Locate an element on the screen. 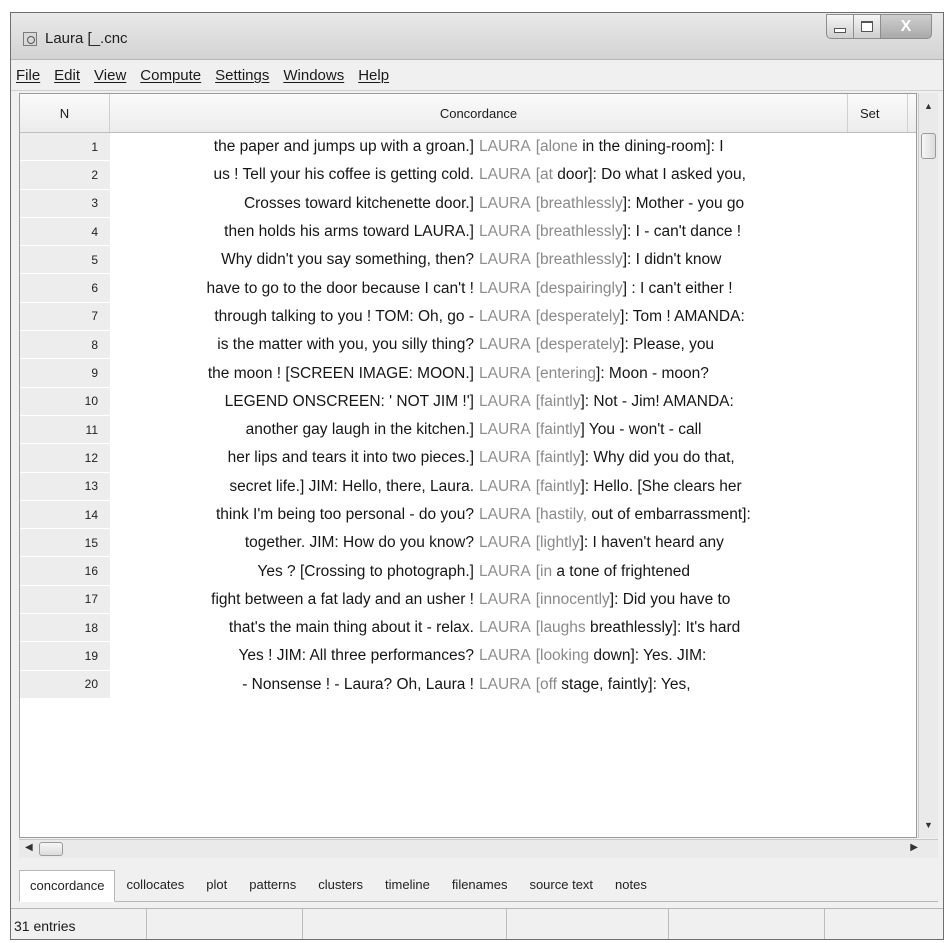 The image size is (949, 943). tag-text: [off is located at coordinates (546, 684).